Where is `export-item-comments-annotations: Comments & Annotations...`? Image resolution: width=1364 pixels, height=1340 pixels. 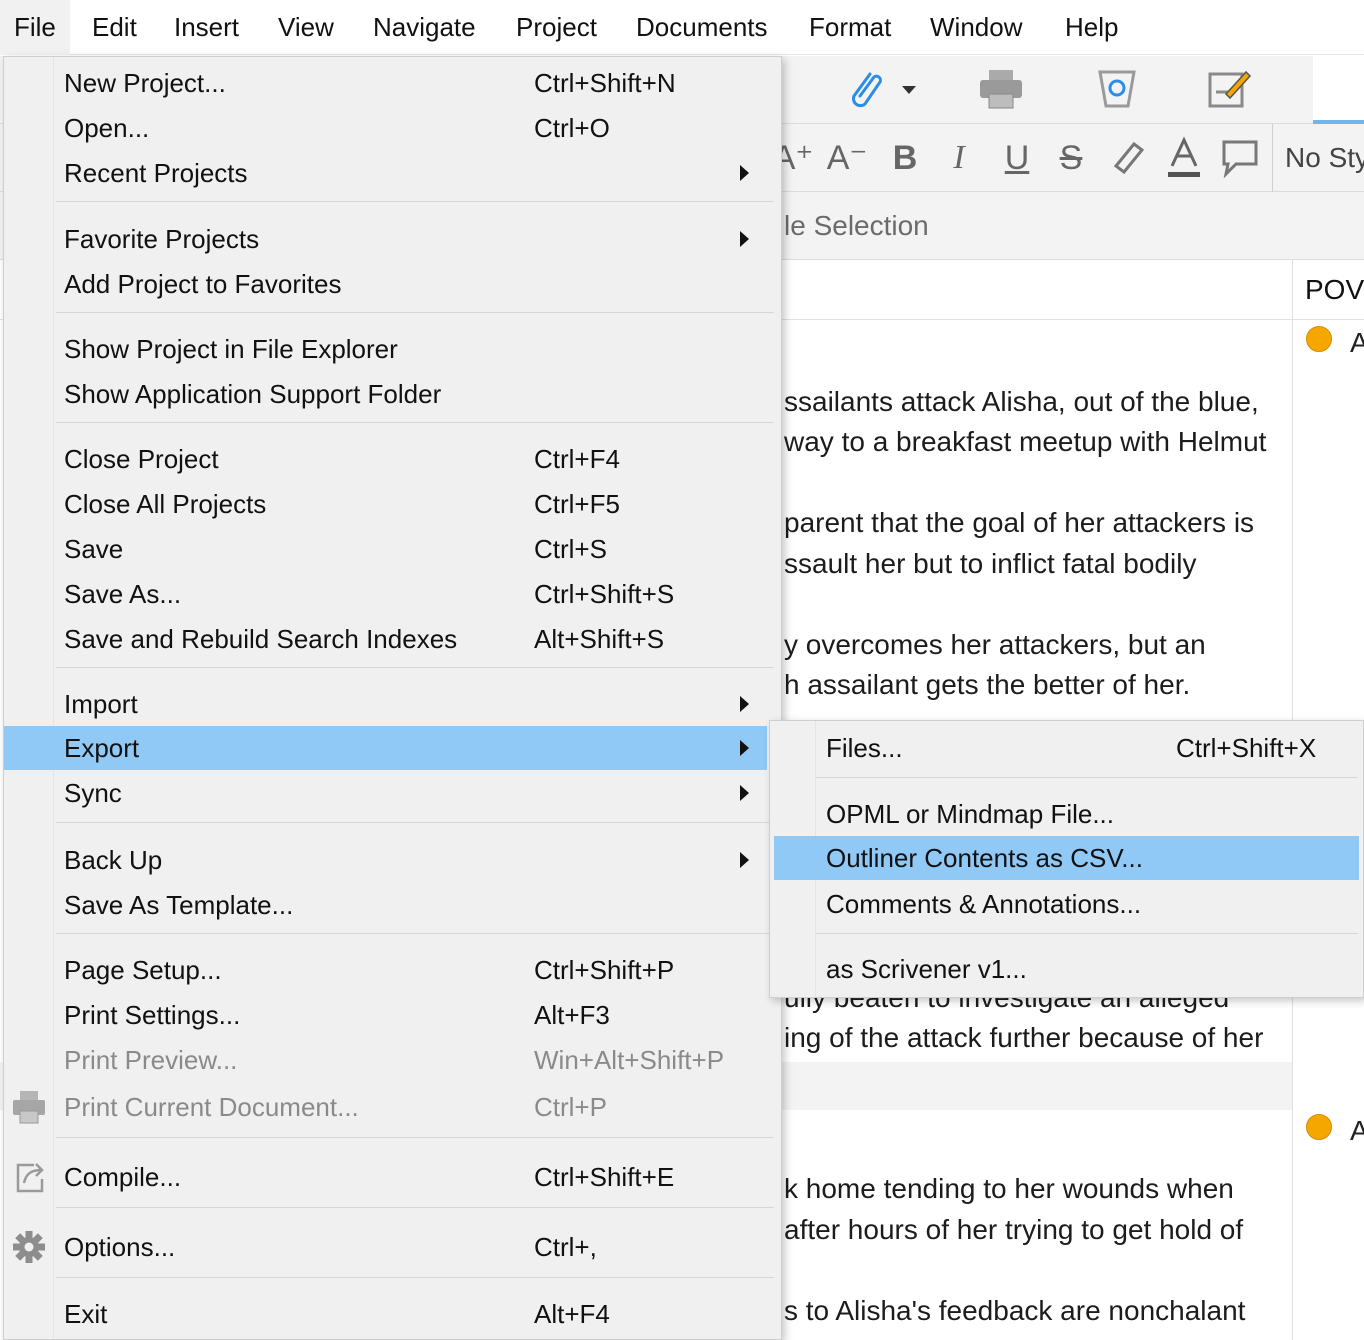
export-item-comments-annotations: Comments & Annotations... is located at coordinates (1066, 904).